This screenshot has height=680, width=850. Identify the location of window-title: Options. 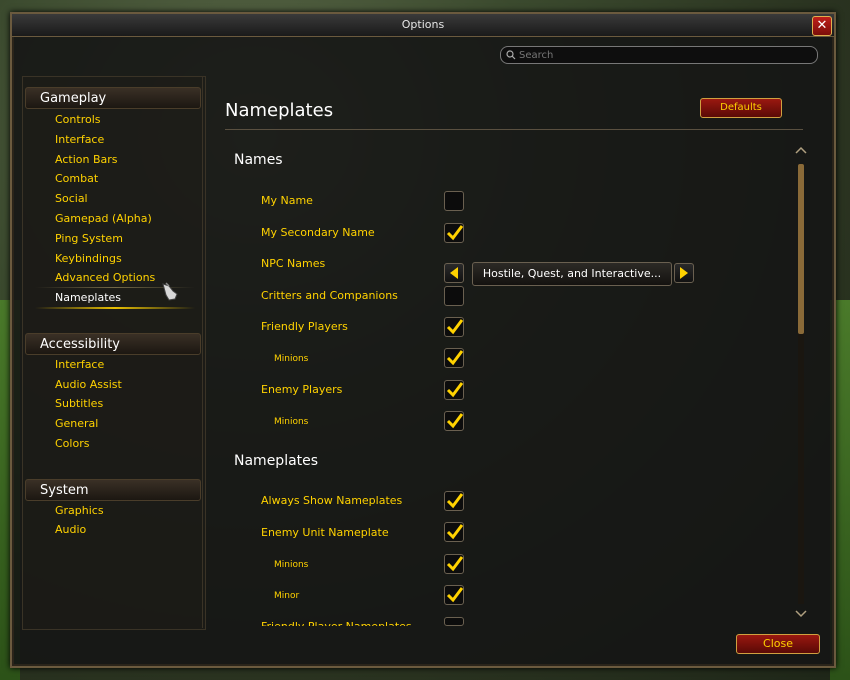
(423, 25).